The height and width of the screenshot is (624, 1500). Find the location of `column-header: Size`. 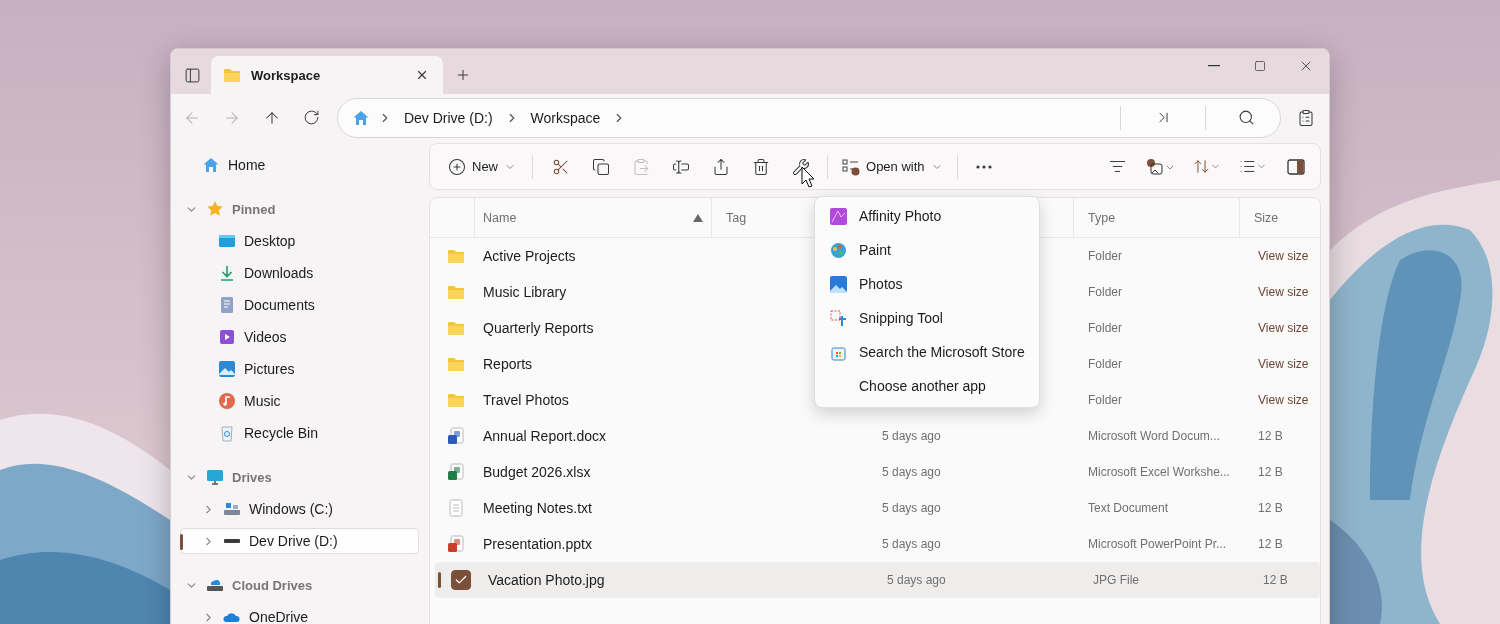

column-header: Size is located at coordinates (1280, 217).